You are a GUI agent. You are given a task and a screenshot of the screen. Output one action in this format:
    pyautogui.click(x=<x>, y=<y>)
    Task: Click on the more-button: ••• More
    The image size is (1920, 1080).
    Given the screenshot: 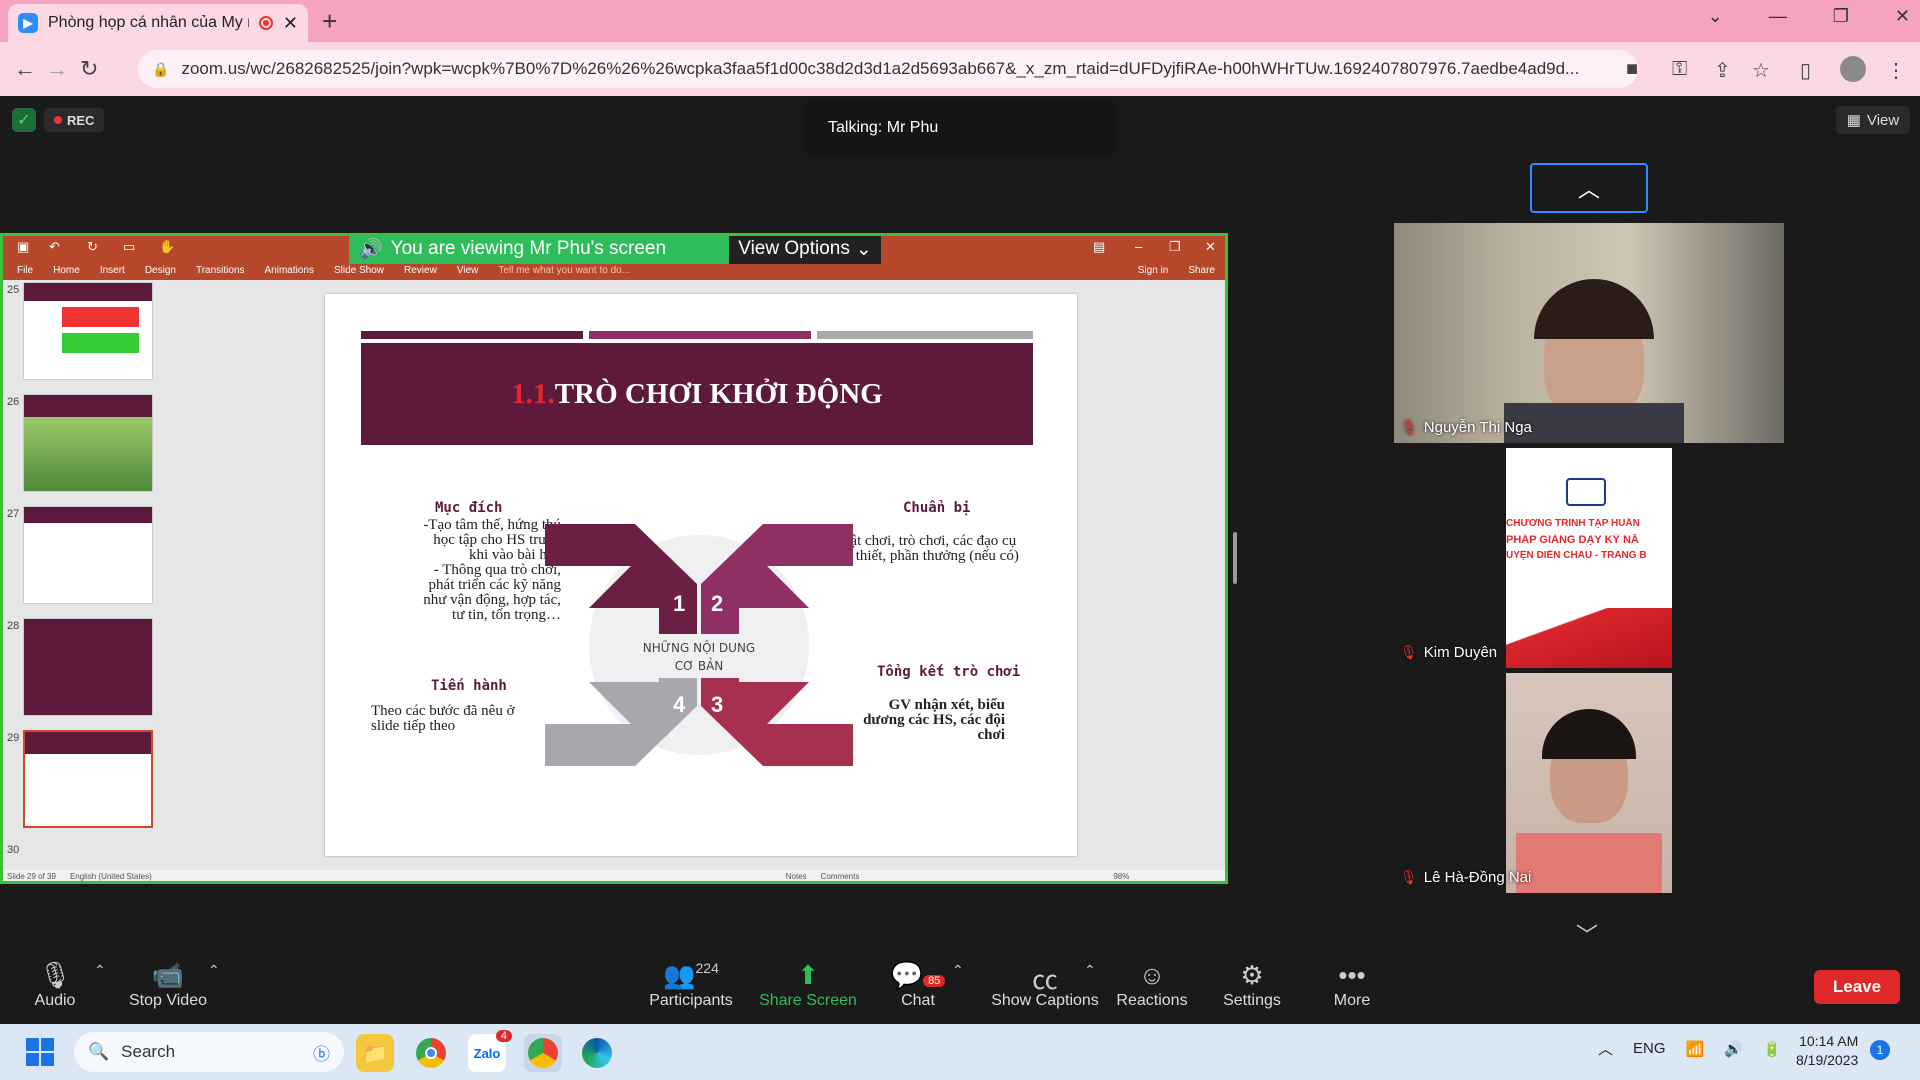 What is the action you would take?
    pyautogui.click(x=1352, y=985)
    